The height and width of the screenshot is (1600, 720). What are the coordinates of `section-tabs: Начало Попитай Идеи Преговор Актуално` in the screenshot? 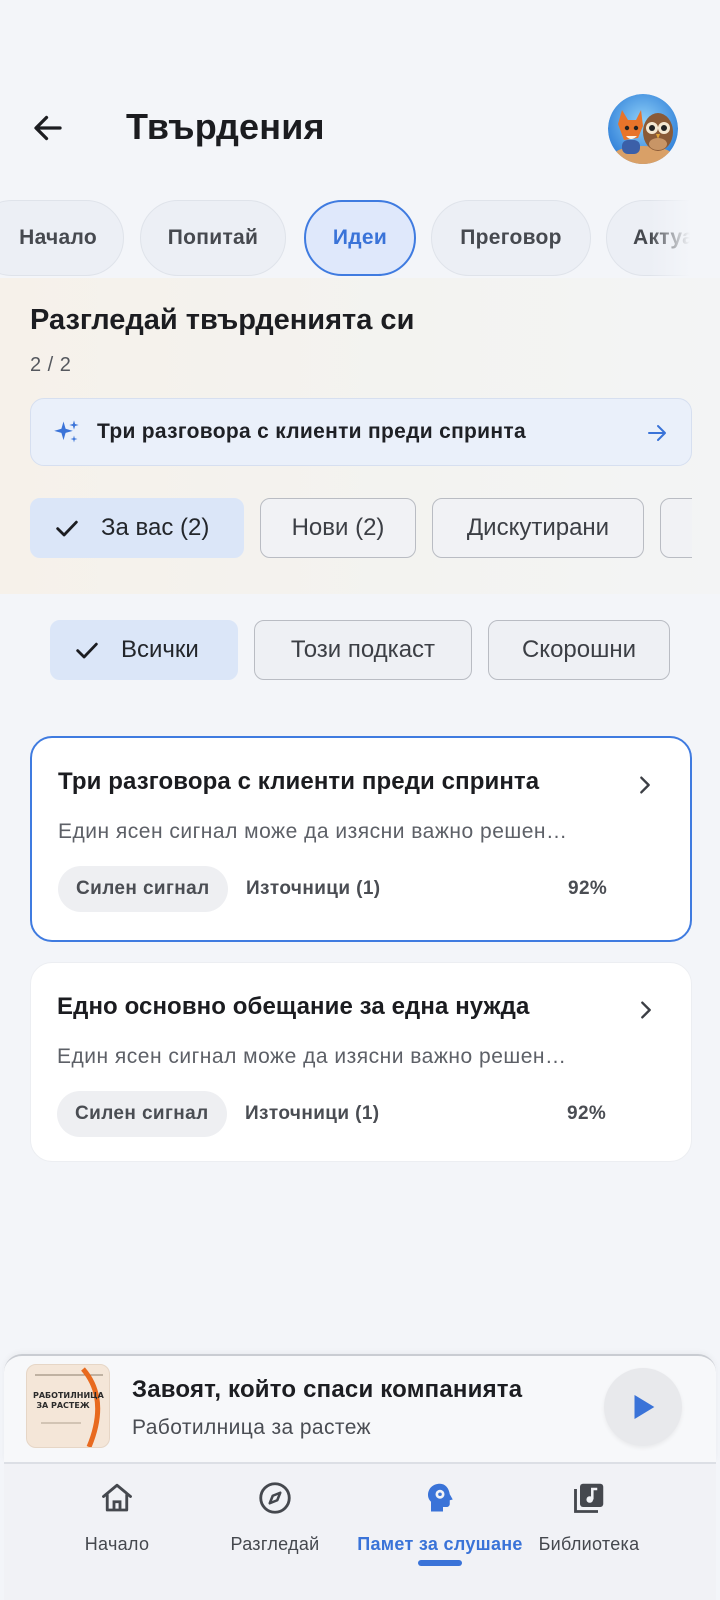 It's located at (345, 238).